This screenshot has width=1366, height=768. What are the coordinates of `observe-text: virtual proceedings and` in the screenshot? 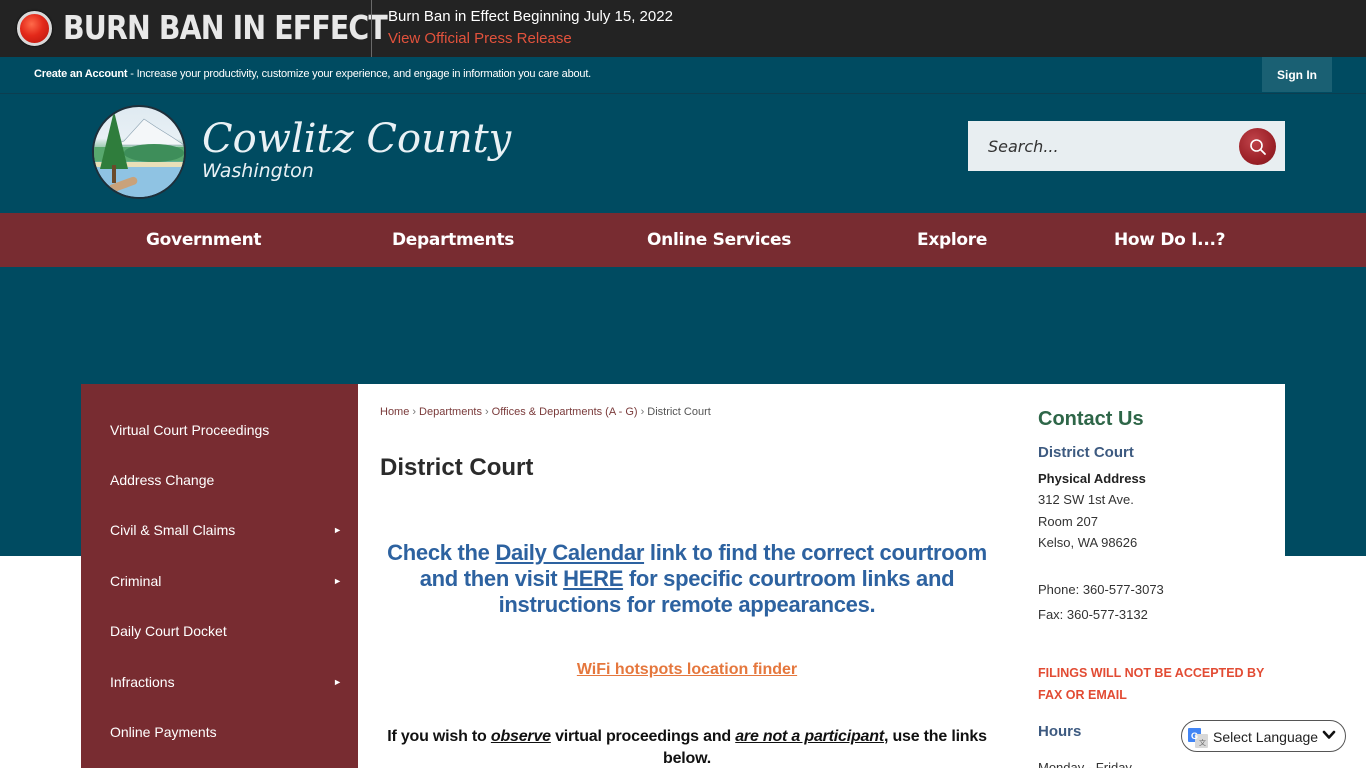 It's located at (643, 736).